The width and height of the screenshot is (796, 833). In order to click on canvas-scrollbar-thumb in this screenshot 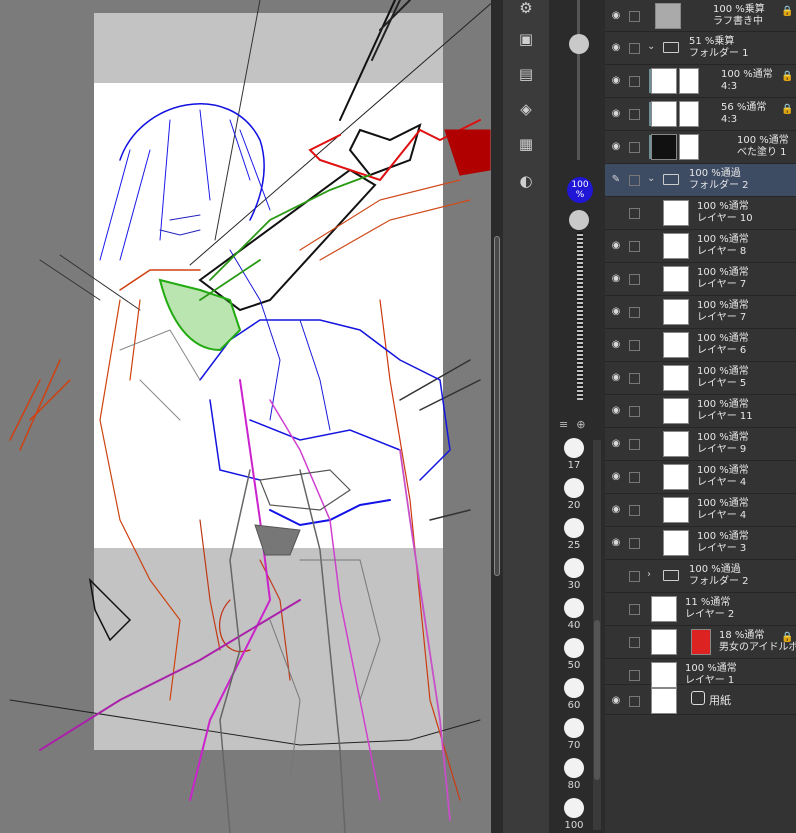, I will do `click(497, 406)`.